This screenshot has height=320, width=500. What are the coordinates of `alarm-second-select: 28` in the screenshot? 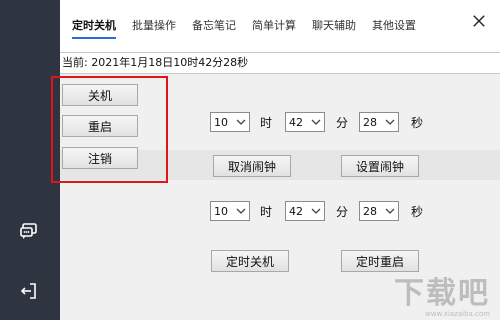 It's located at (379, 122).